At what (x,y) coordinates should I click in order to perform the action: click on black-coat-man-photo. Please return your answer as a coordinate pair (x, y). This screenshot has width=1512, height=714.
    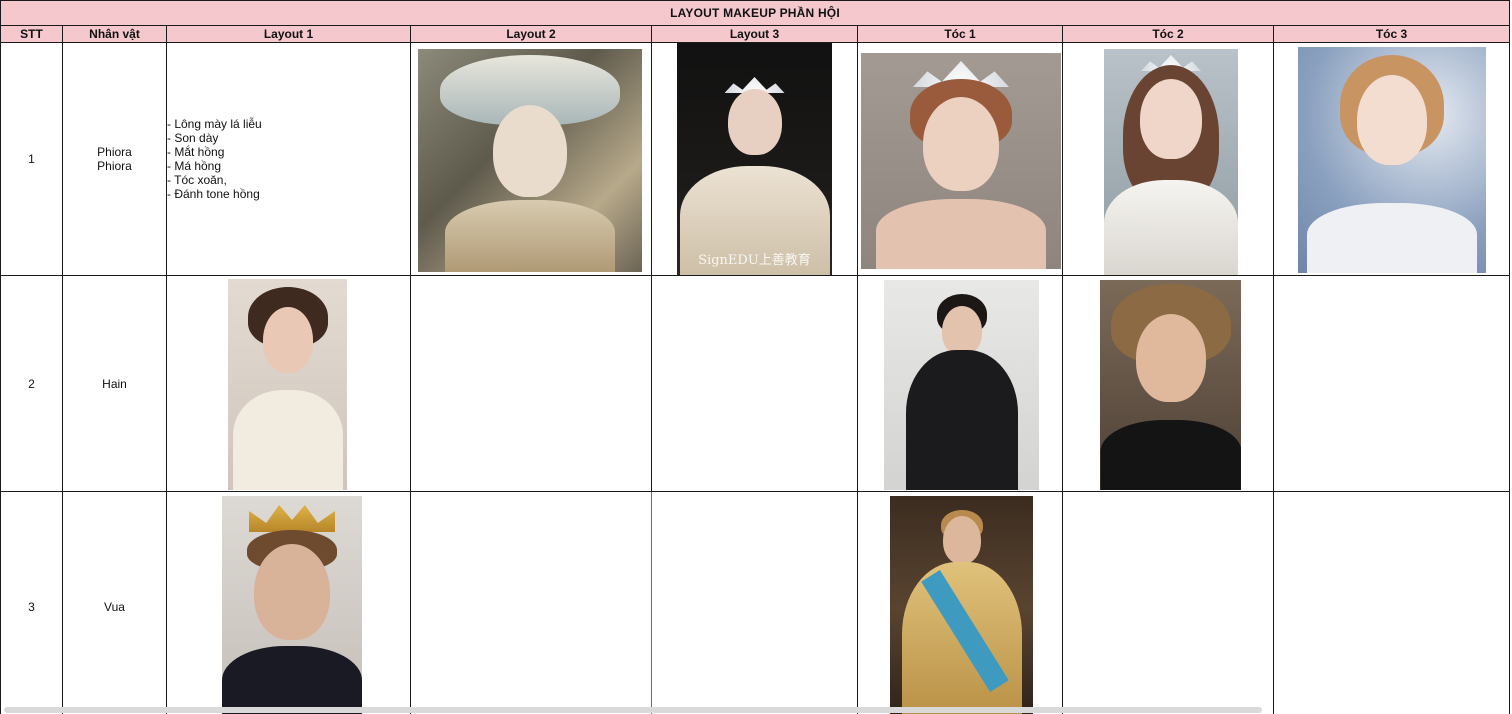
    Looking at the image, I should click on (961, 385).